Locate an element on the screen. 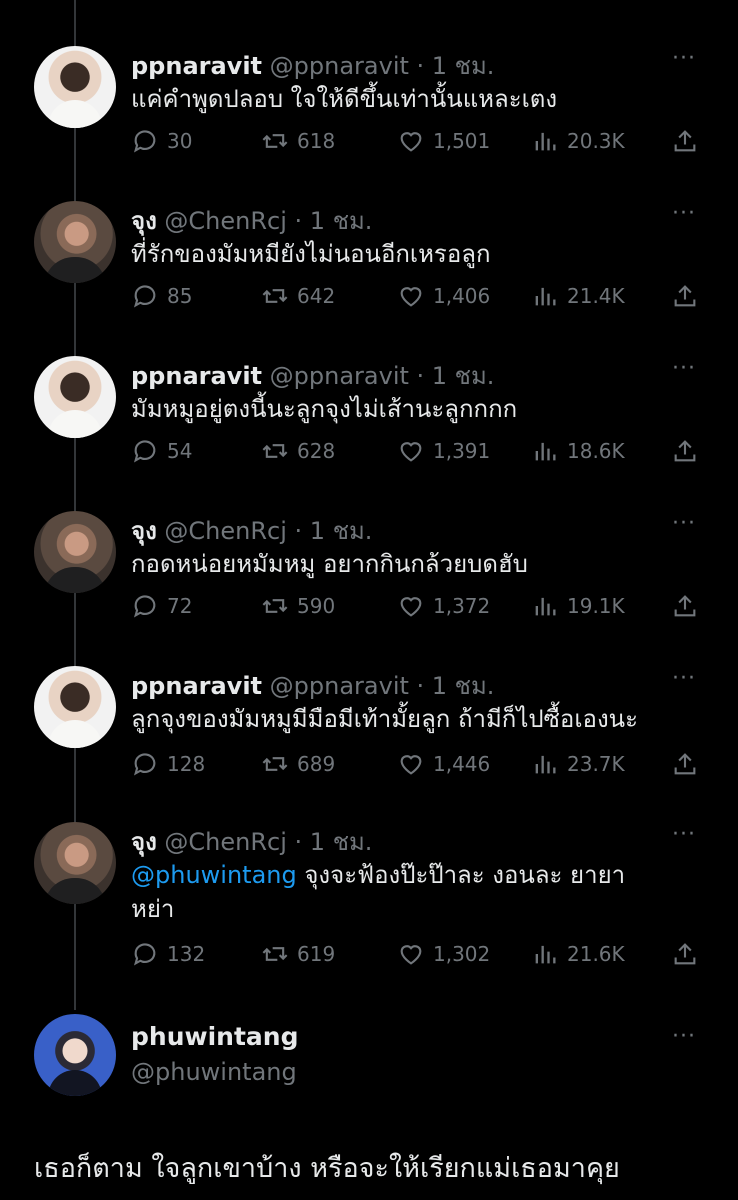 The width and height of the screenshot is (738, 1200). tweet-actions: 30 618 1,501 20.3K is located at coordinates (416, 144).